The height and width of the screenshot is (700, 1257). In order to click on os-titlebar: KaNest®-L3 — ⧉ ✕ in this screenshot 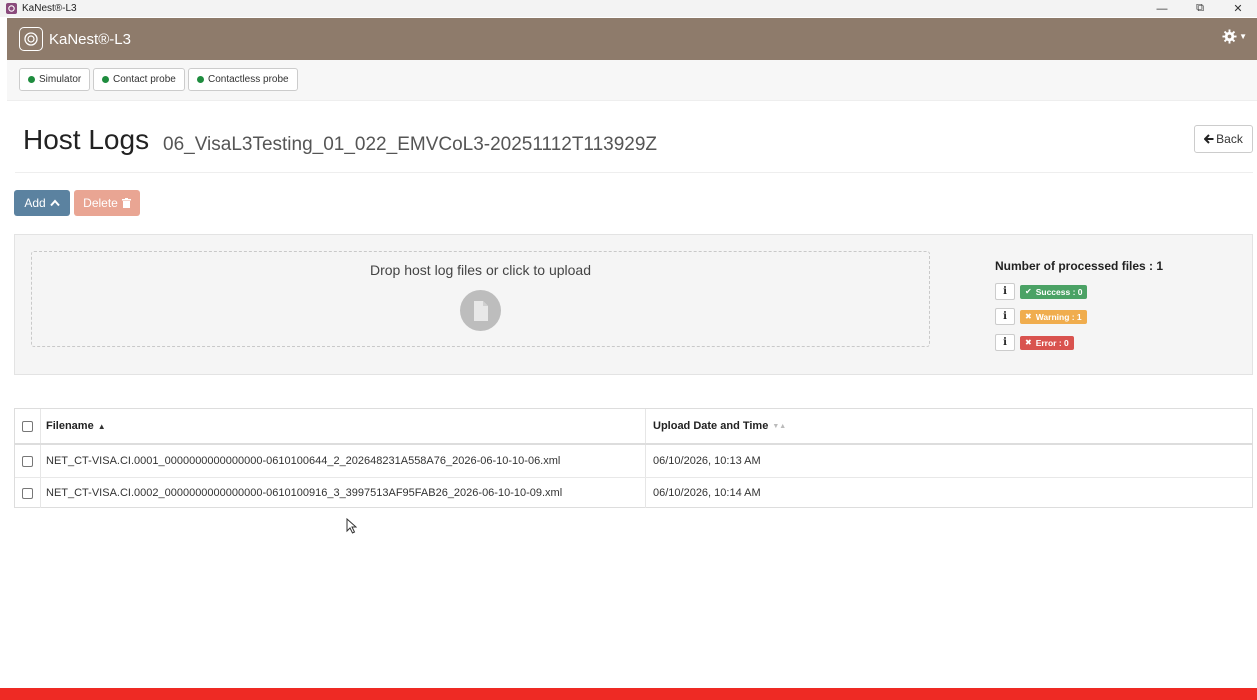, I will do `click(628, 8)`.